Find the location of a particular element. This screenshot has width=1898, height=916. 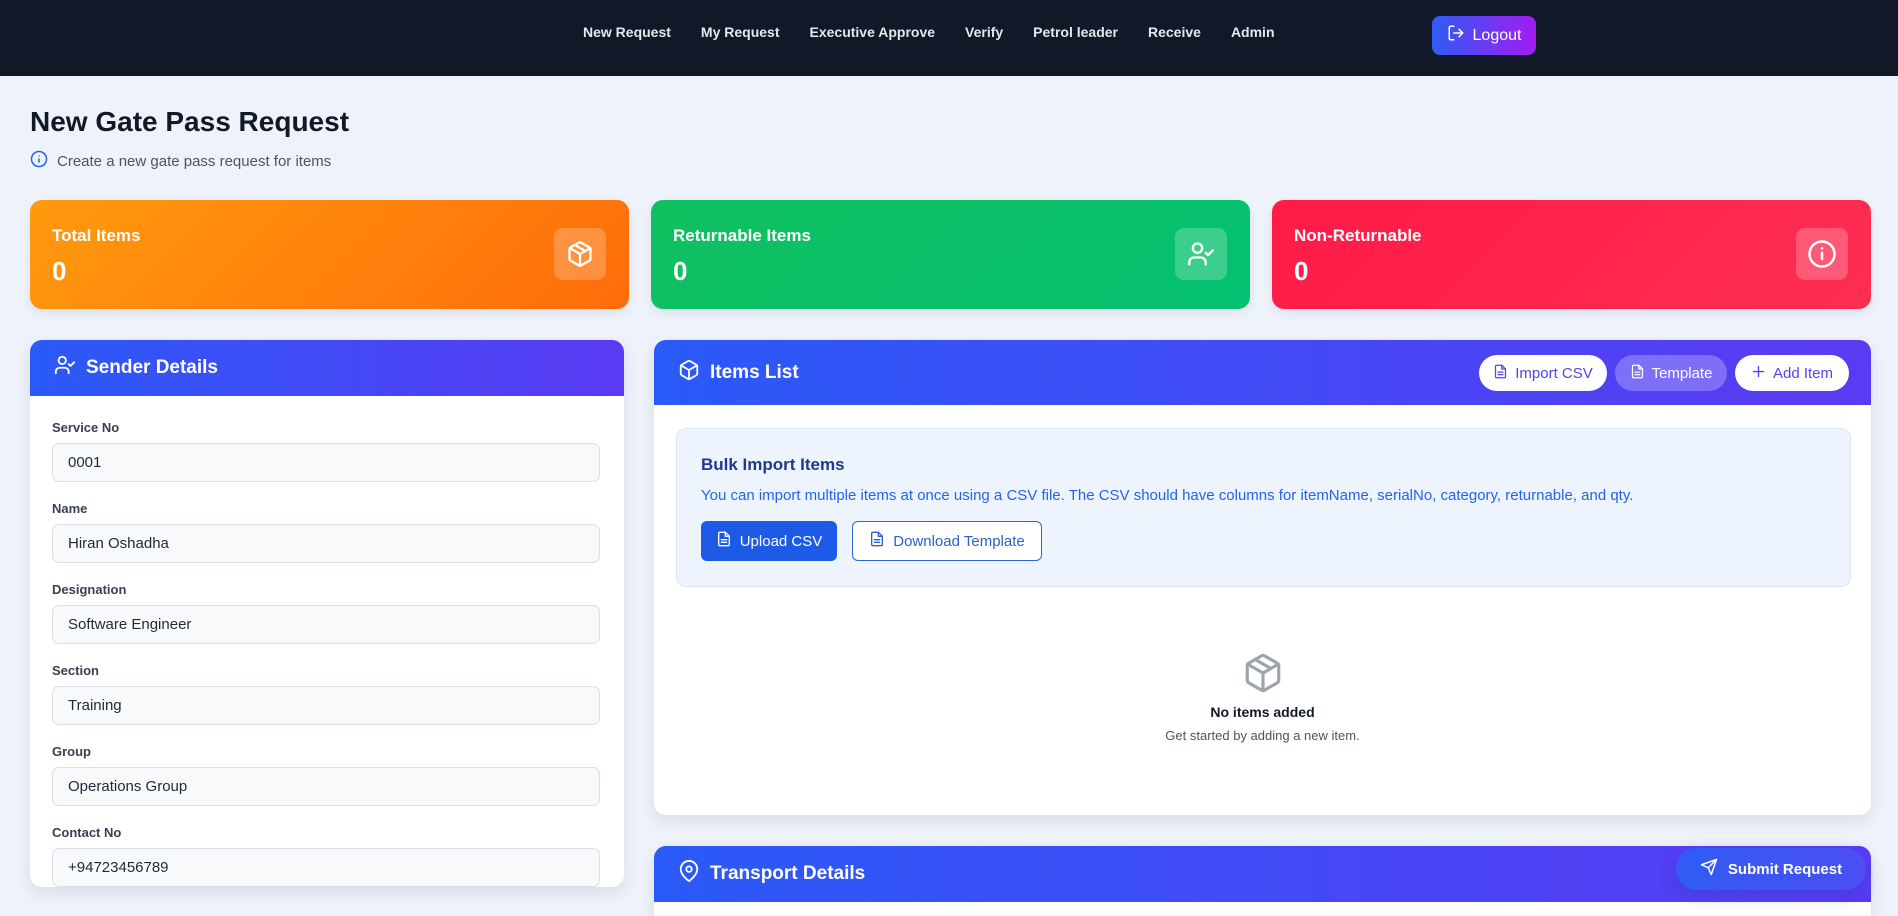

section-field: Section Training is located at coordinates (326, 694).